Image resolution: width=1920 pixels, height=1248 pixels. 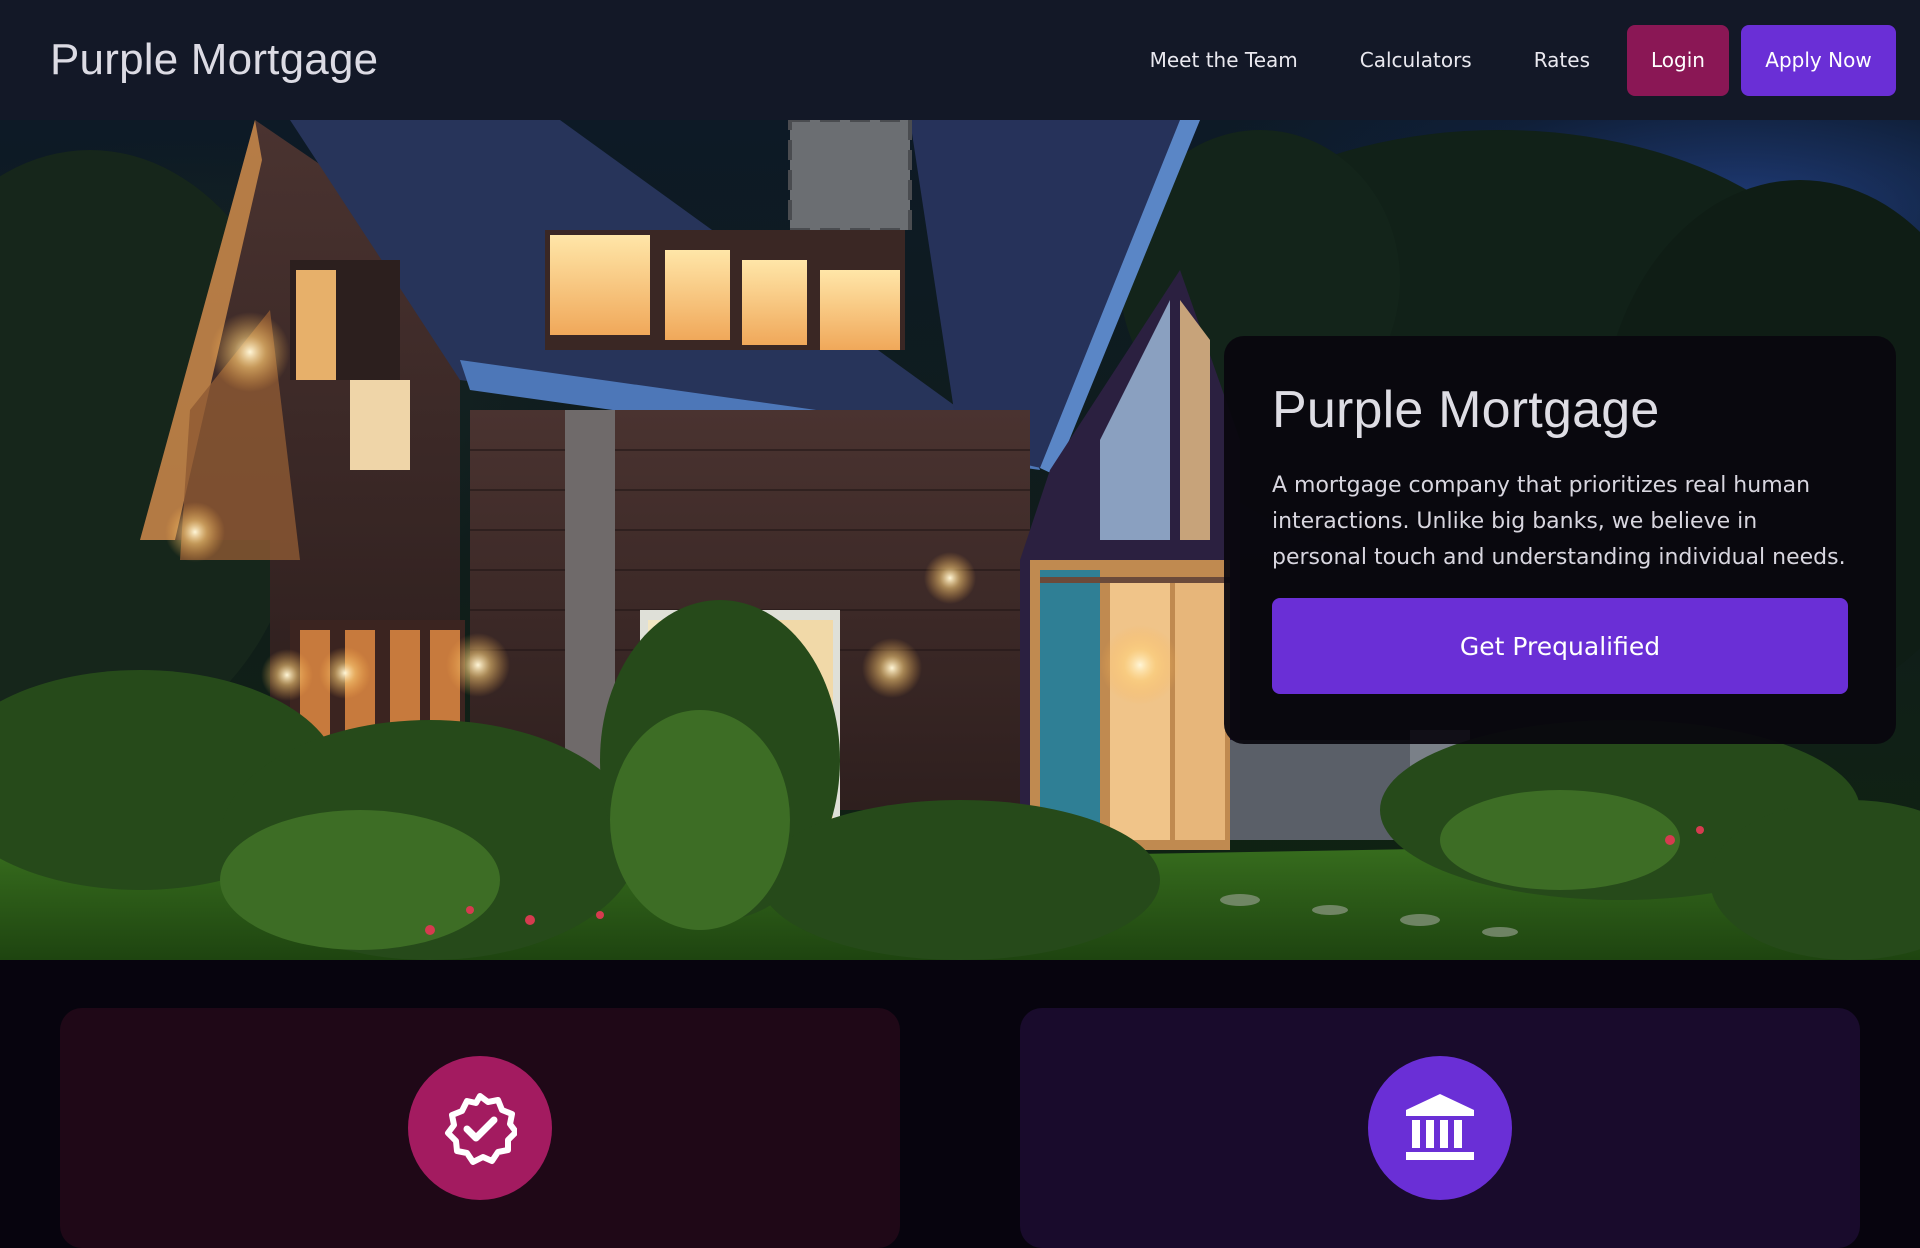 What do you see at coordinates (1678, 60) in the screenshot?
I see `login-button: Login` at bounding box center [1678, 60].